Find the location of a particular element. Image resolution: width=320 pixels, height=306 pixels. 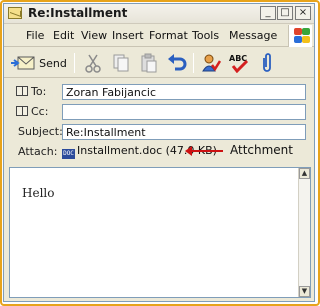

to-label: To: is located at coordinates (39, 91).